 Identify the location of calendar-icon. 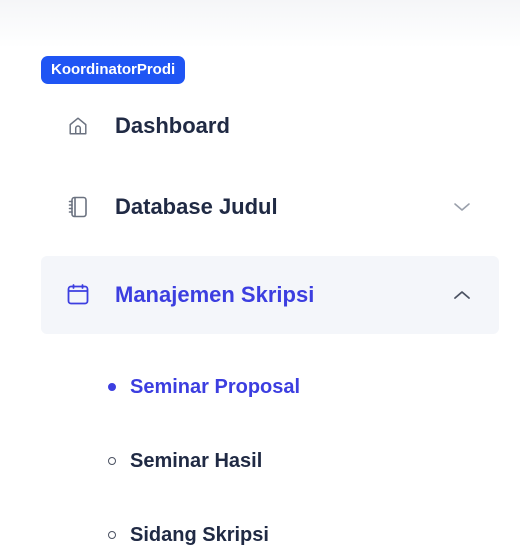
(78, 295).